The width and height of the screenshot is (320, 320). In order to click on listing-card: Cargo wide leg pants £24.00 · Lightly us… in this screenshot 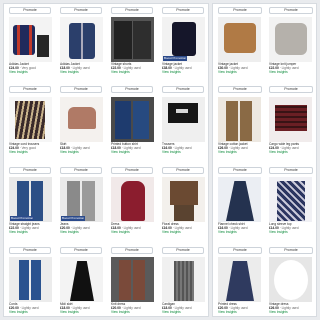, I will do `click(290, 125)`.